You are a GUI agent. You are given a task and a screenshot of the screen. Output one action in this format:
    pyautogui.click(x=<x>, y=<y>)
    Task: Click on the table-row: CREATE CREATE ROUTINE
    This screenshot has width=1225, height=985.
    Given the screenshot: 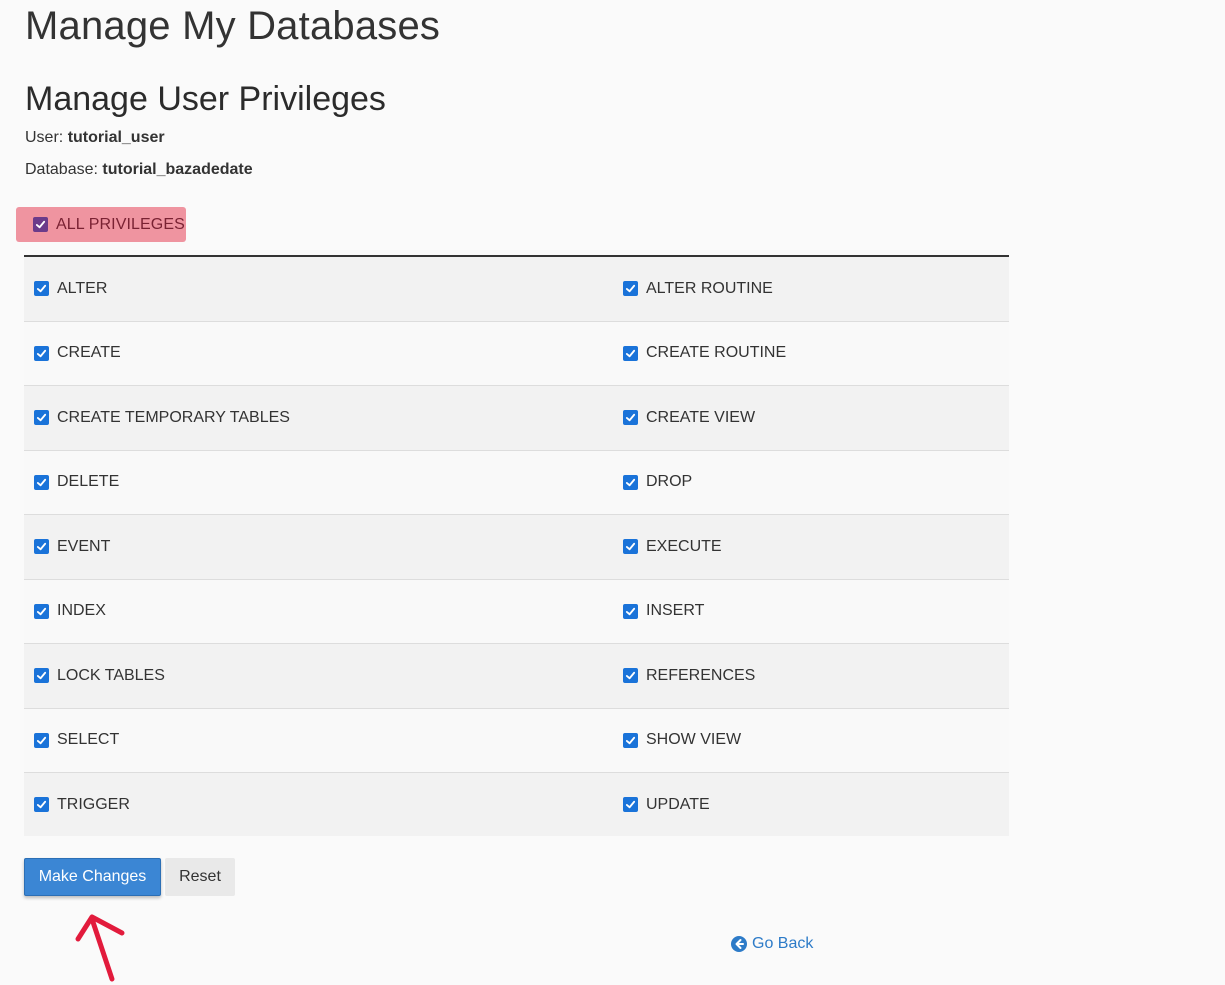 What is the action you would take?
    pyautogui.click(x=516, y=353)
    